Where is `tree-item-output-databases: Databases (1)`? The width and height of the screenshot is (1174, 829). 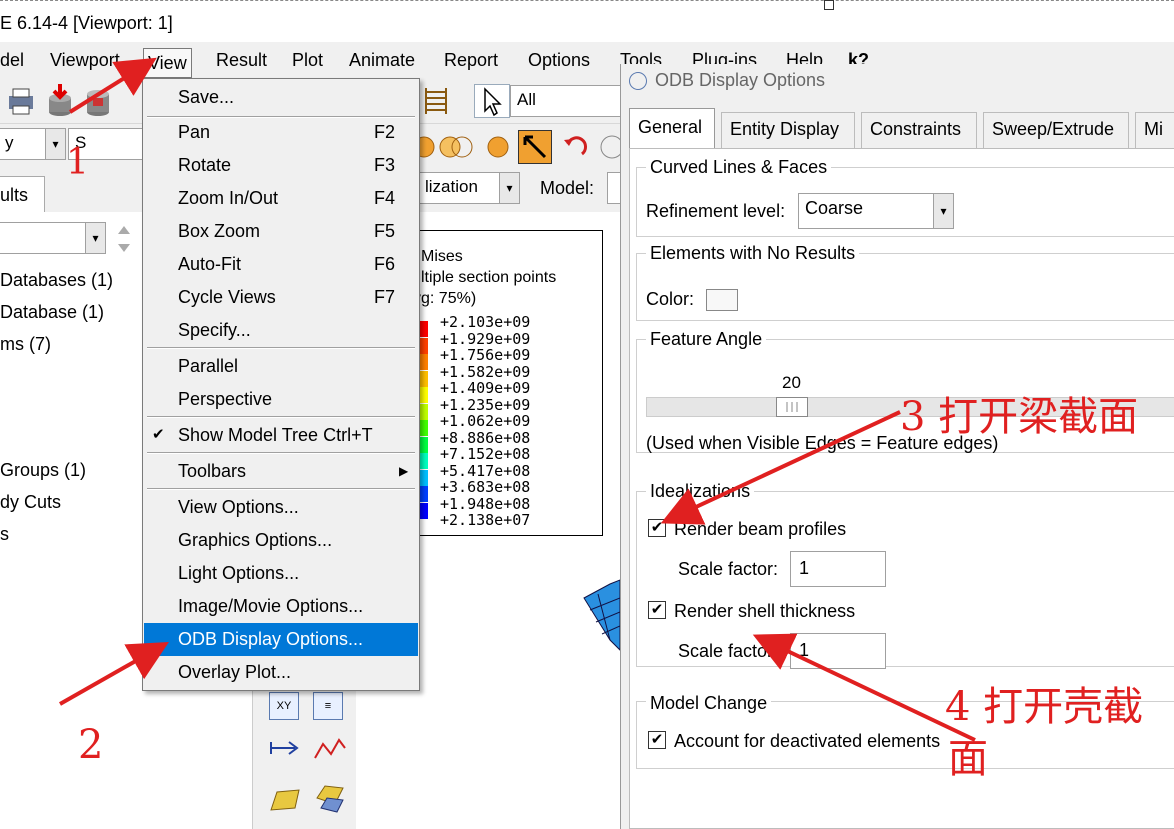 tree-item-output-databases: Databases (1) is located at coordinates (56, 280).